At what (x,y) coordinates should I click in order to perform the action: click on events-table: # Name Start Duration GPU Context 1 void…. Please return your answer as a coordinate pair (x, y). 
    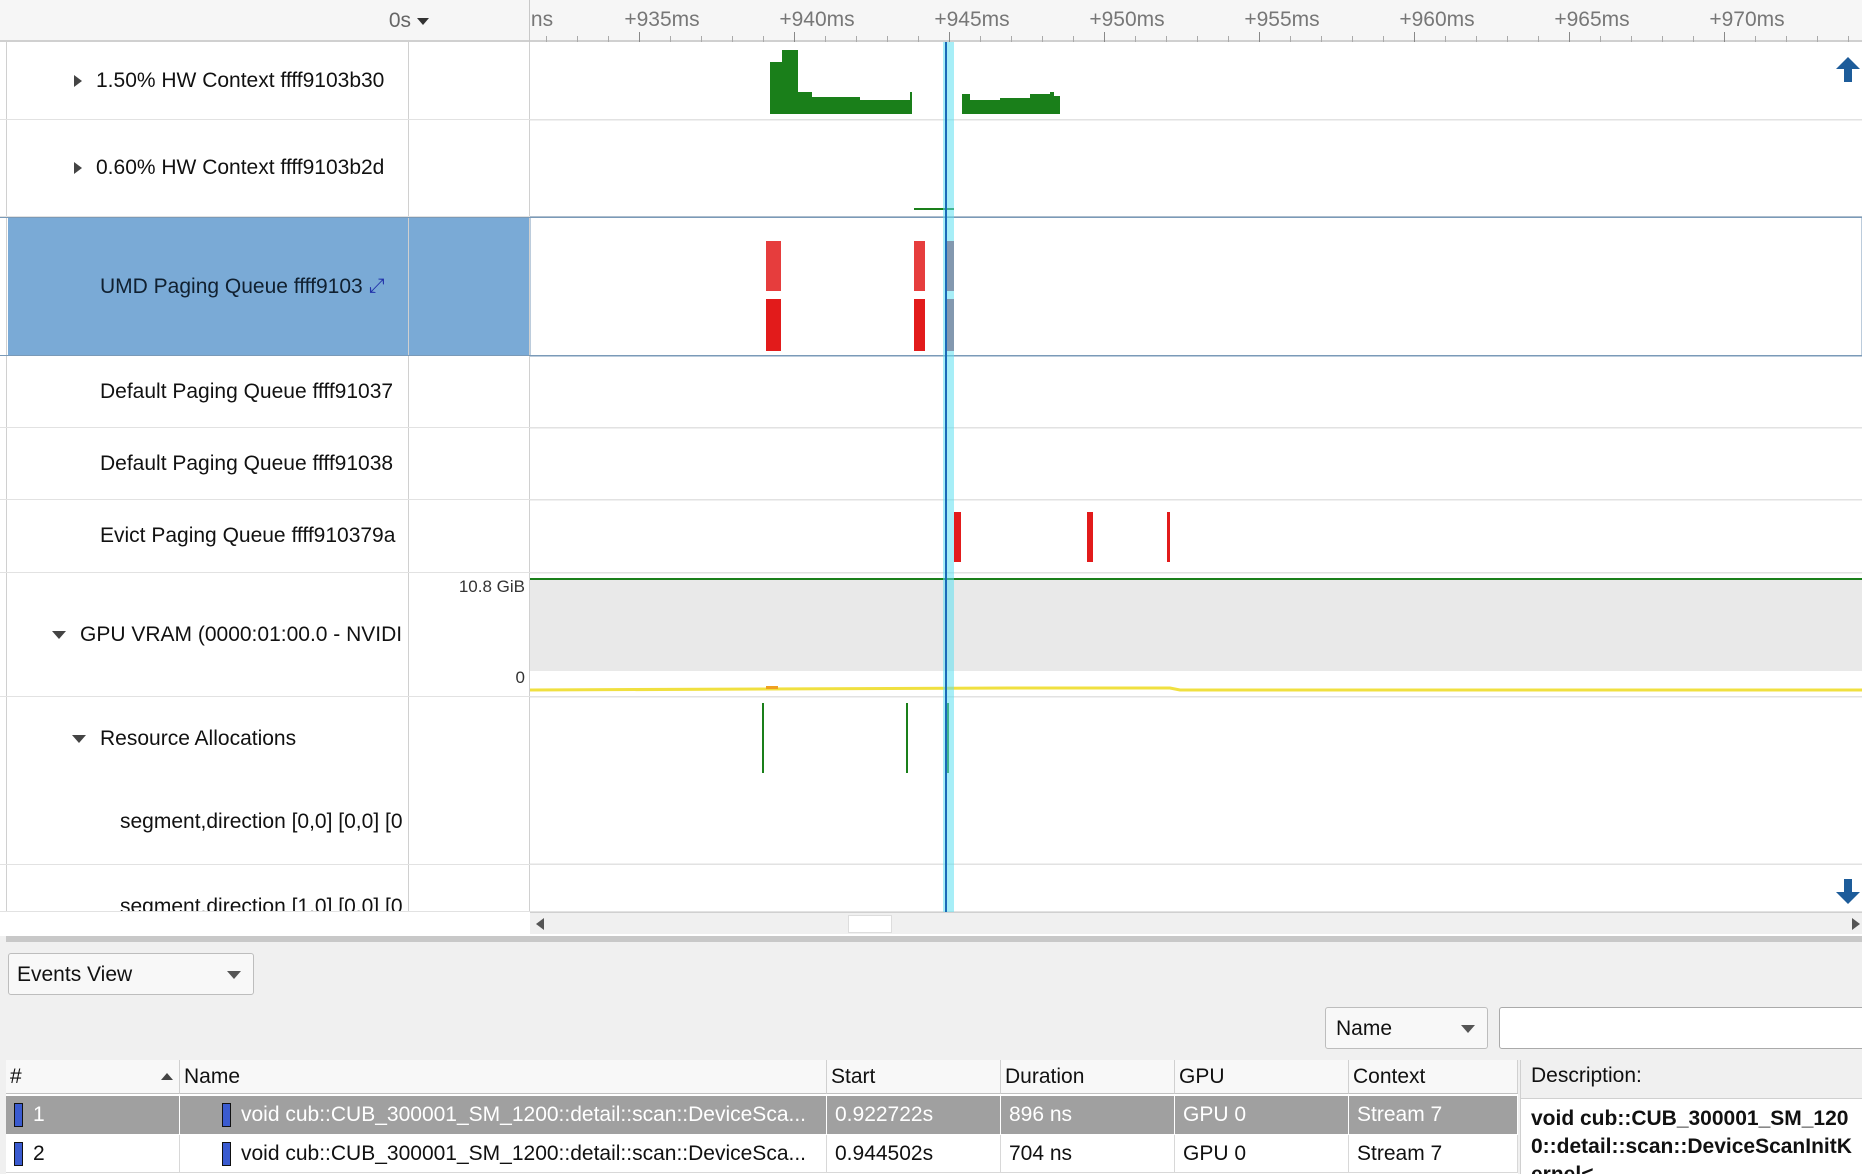
    Looking at the image, I should click on (762, 1117).